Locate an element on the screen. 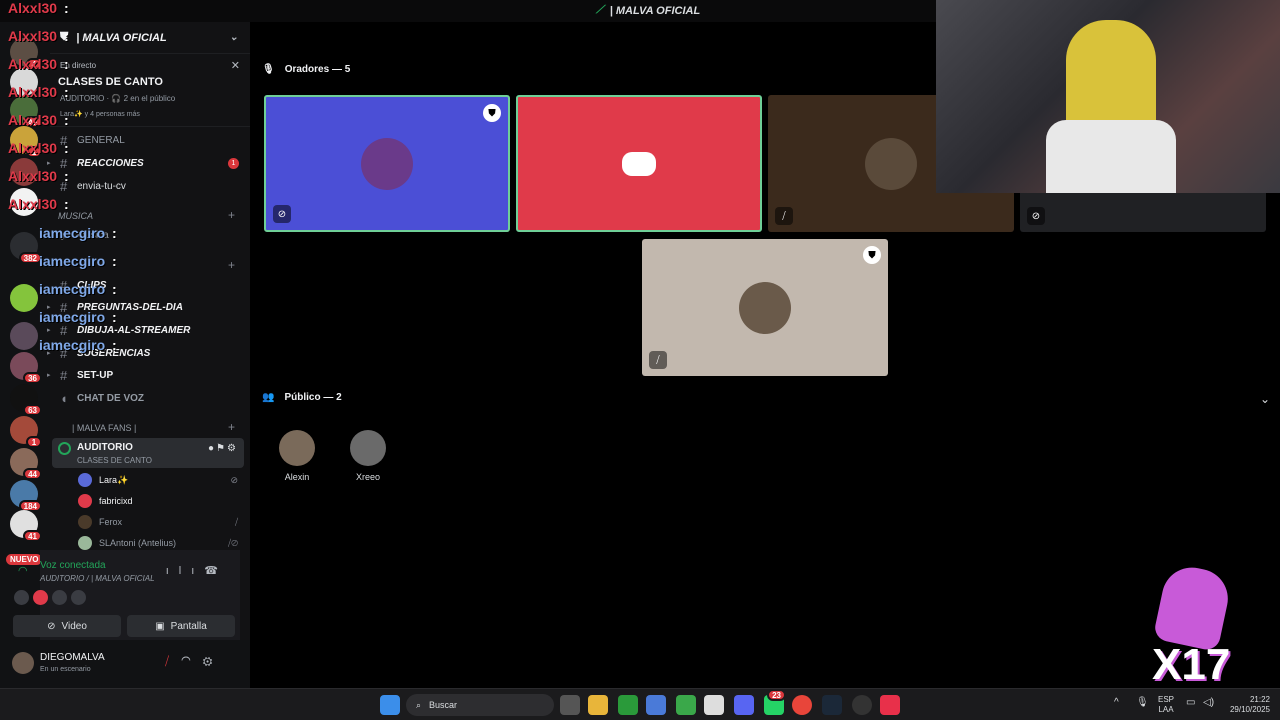  voice-controls: ılı☎ is located at coordinates (197, 570).